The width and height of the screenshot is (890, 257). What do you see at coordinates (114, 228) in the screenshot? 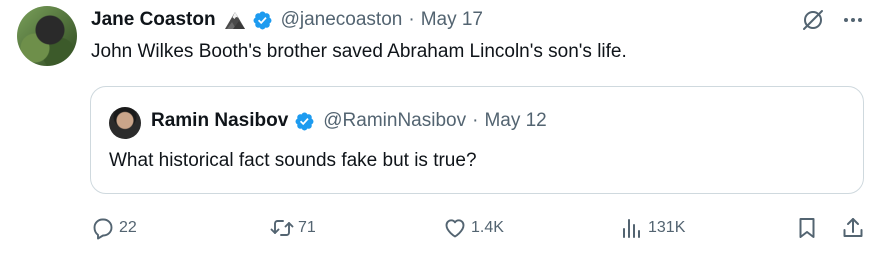
I see `reply-button: 22` at bounding box center [114, 228].